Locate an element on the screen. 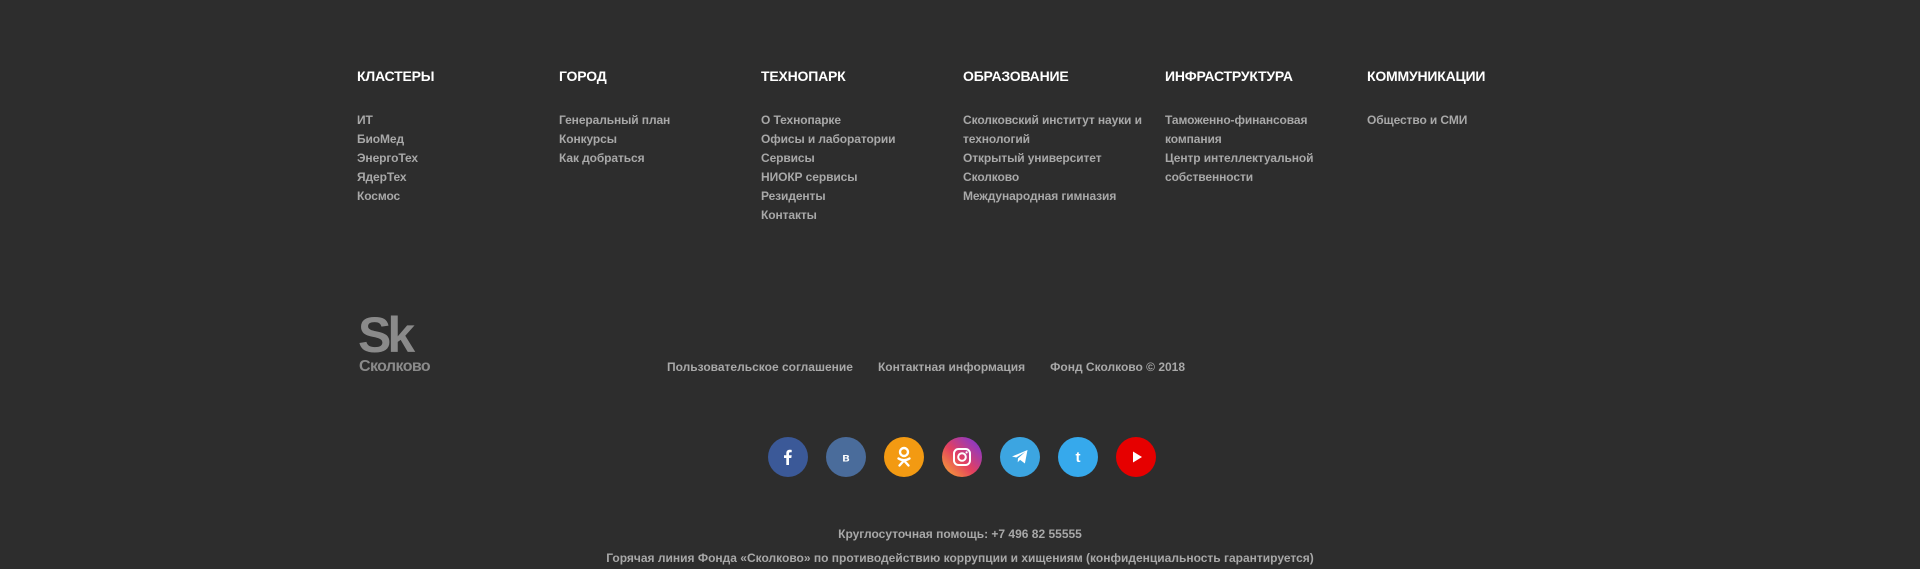  skolkovo-logo-icon: Sk Сколково is located at coordinates (394, 341).